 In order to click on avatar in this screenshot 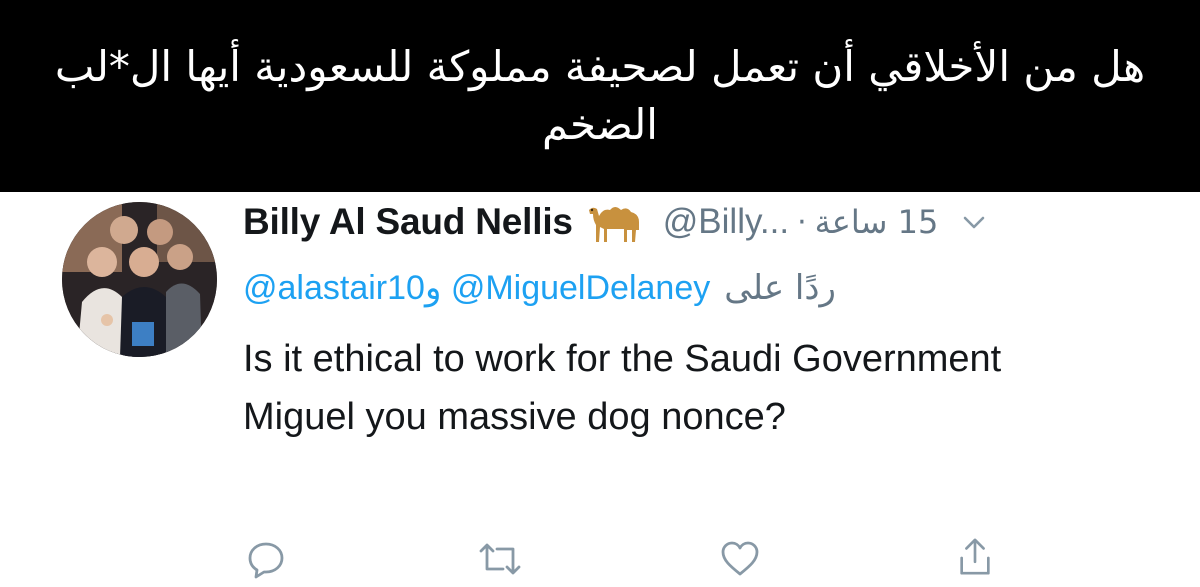, I will do `click(139, 279)`.